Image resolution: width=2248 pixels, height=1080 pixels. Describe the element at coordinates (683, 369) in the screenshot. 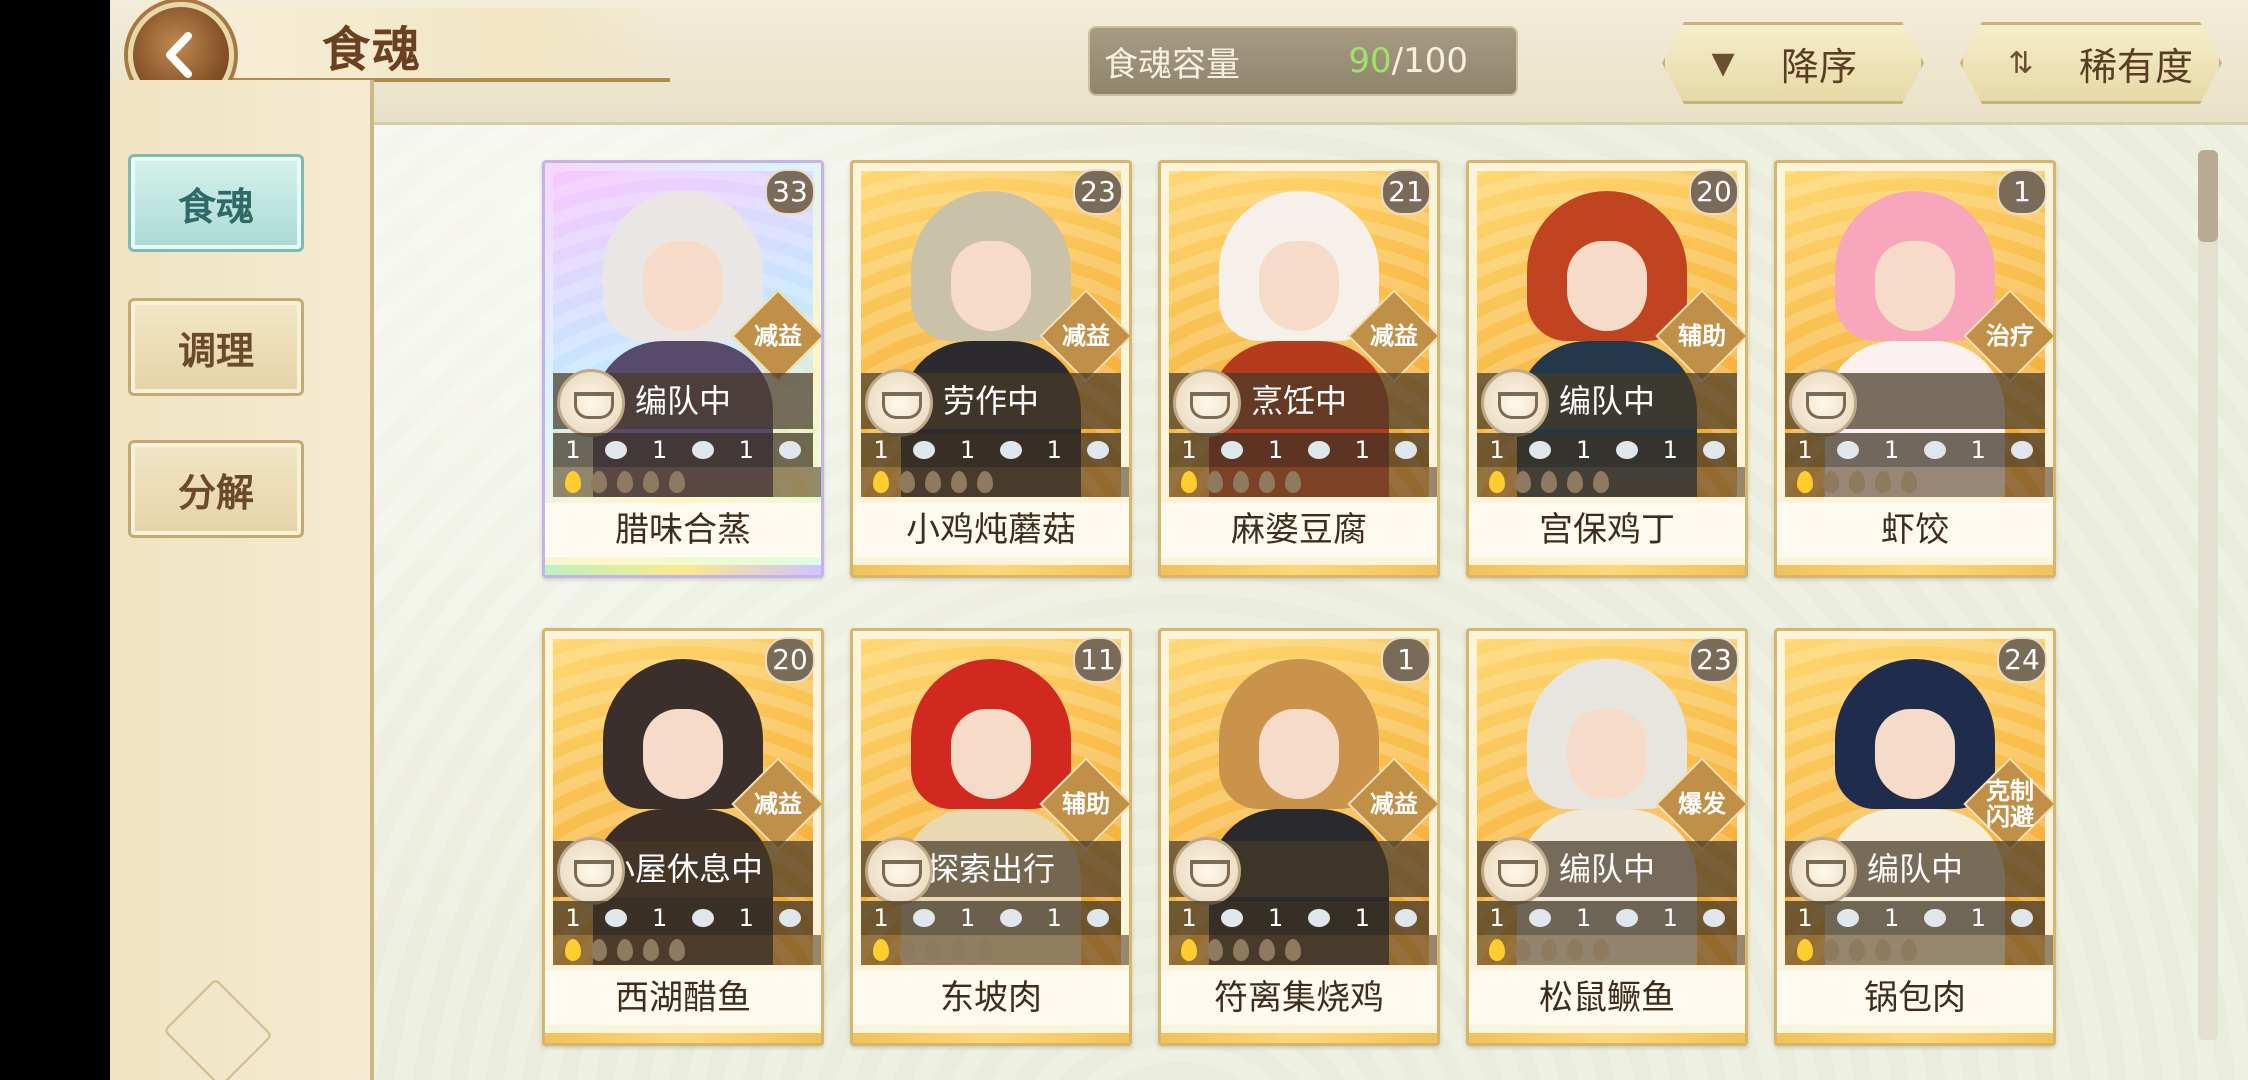

I see `food-soul-card: 33 减益 编队中 1 1 1 腊味合蒸` at that location.